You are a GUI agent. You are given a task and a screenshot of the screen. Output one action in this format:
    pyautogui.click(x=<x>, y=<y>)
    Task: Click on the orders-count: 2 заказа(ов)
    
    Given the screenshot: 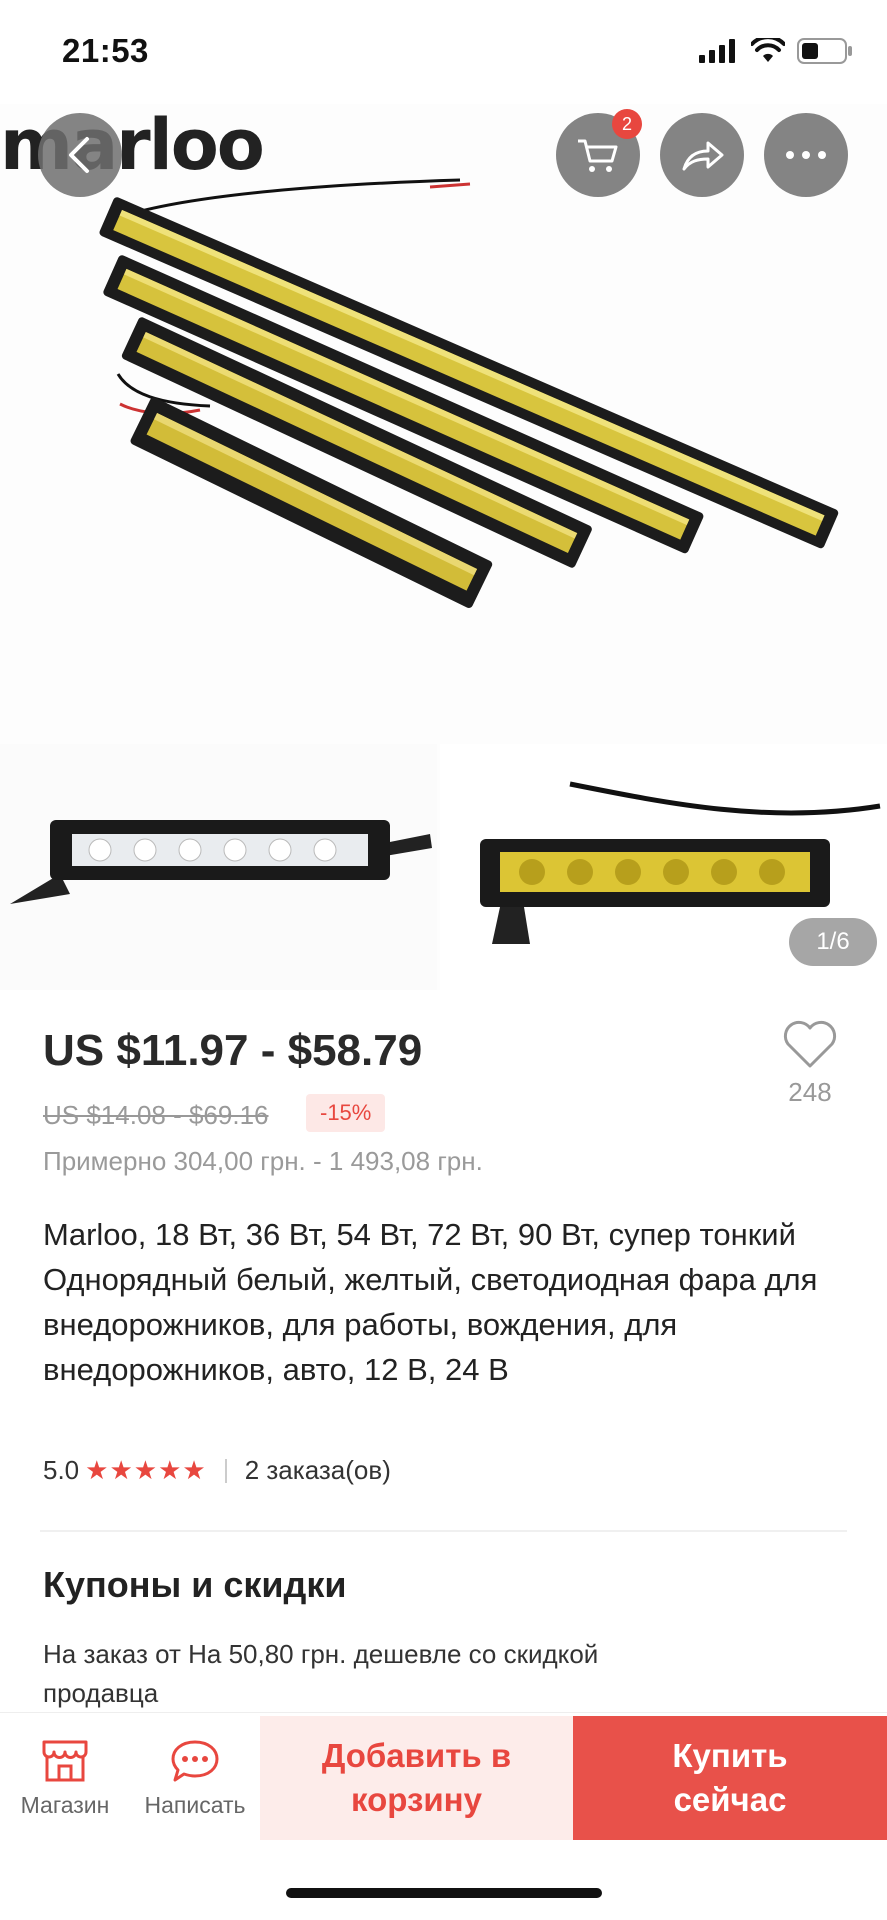 What is the action you would take?
    pyautogui.click(x=317, y=1470)
    